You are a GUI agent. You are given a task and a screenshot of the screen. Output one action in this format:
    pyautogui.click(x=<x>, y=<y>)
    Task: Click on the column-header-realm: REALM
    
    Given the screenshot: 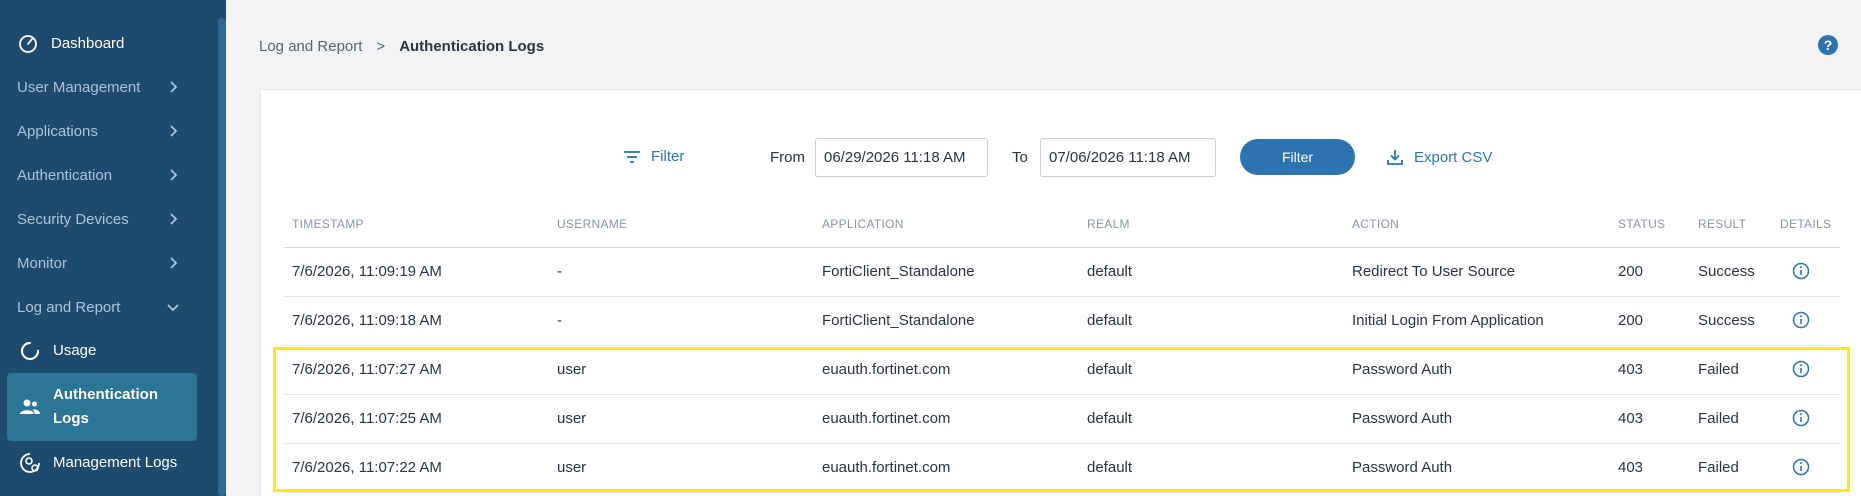 What is the action you would take?
    pyautogui.click(x=1108, y=224)
    